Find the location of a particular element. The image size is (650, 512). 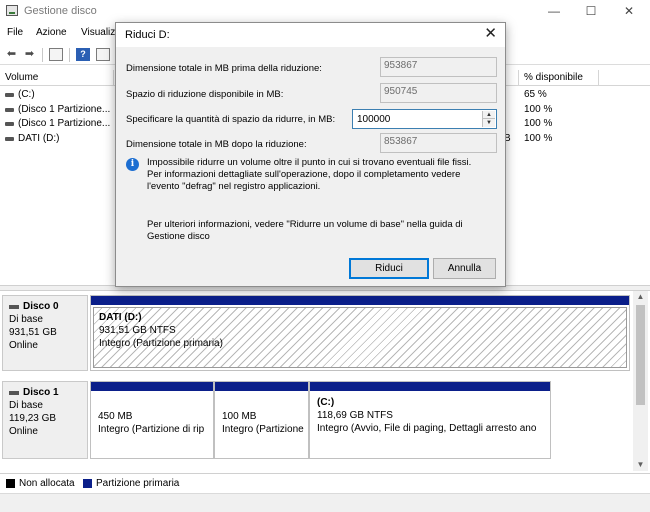

partition-recovery: 450 MB Integro (Partizione di rip is located at coordinates (152, 420).